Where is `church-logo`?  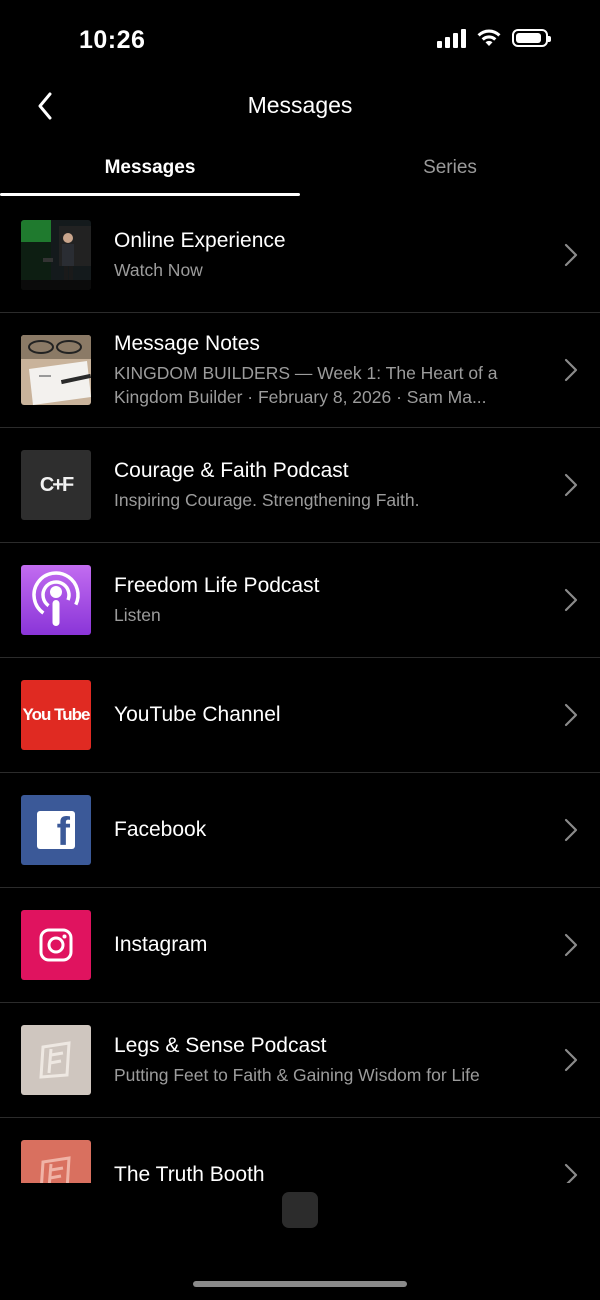 church-logo is located at coordinates (56, 1060).